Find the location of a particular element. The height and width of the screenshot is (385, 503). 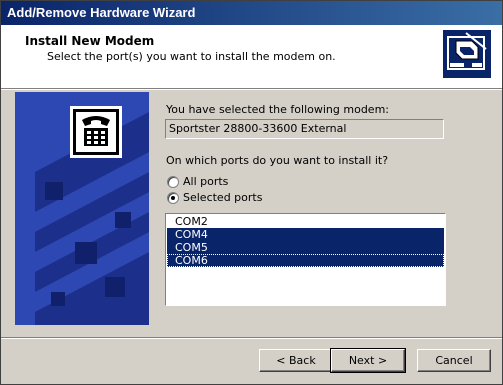

cancel-button: Cancel is located at coordinates (454, 360).